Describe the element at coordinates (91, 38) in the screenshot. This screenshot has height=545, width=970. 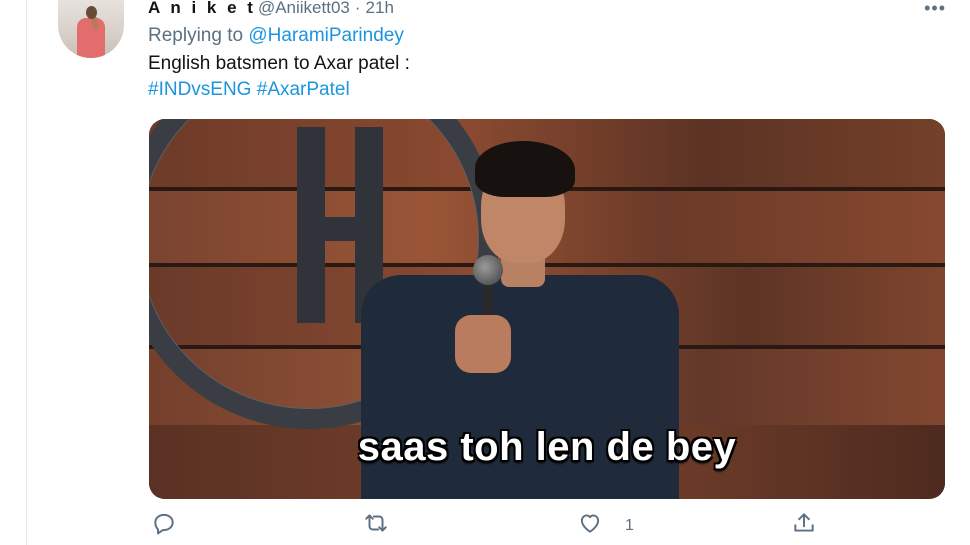
I see `avatar-figure` at that location.